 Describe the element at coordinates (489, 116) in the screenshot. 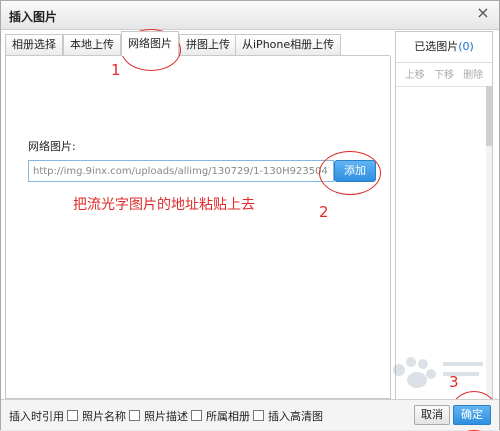

I see `scrollbar-thumb` at that location.